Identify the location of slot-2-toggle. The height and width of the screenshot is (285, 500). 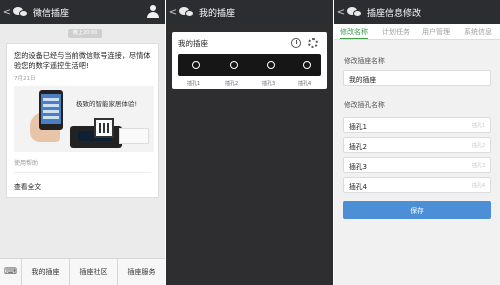
(234, 65).